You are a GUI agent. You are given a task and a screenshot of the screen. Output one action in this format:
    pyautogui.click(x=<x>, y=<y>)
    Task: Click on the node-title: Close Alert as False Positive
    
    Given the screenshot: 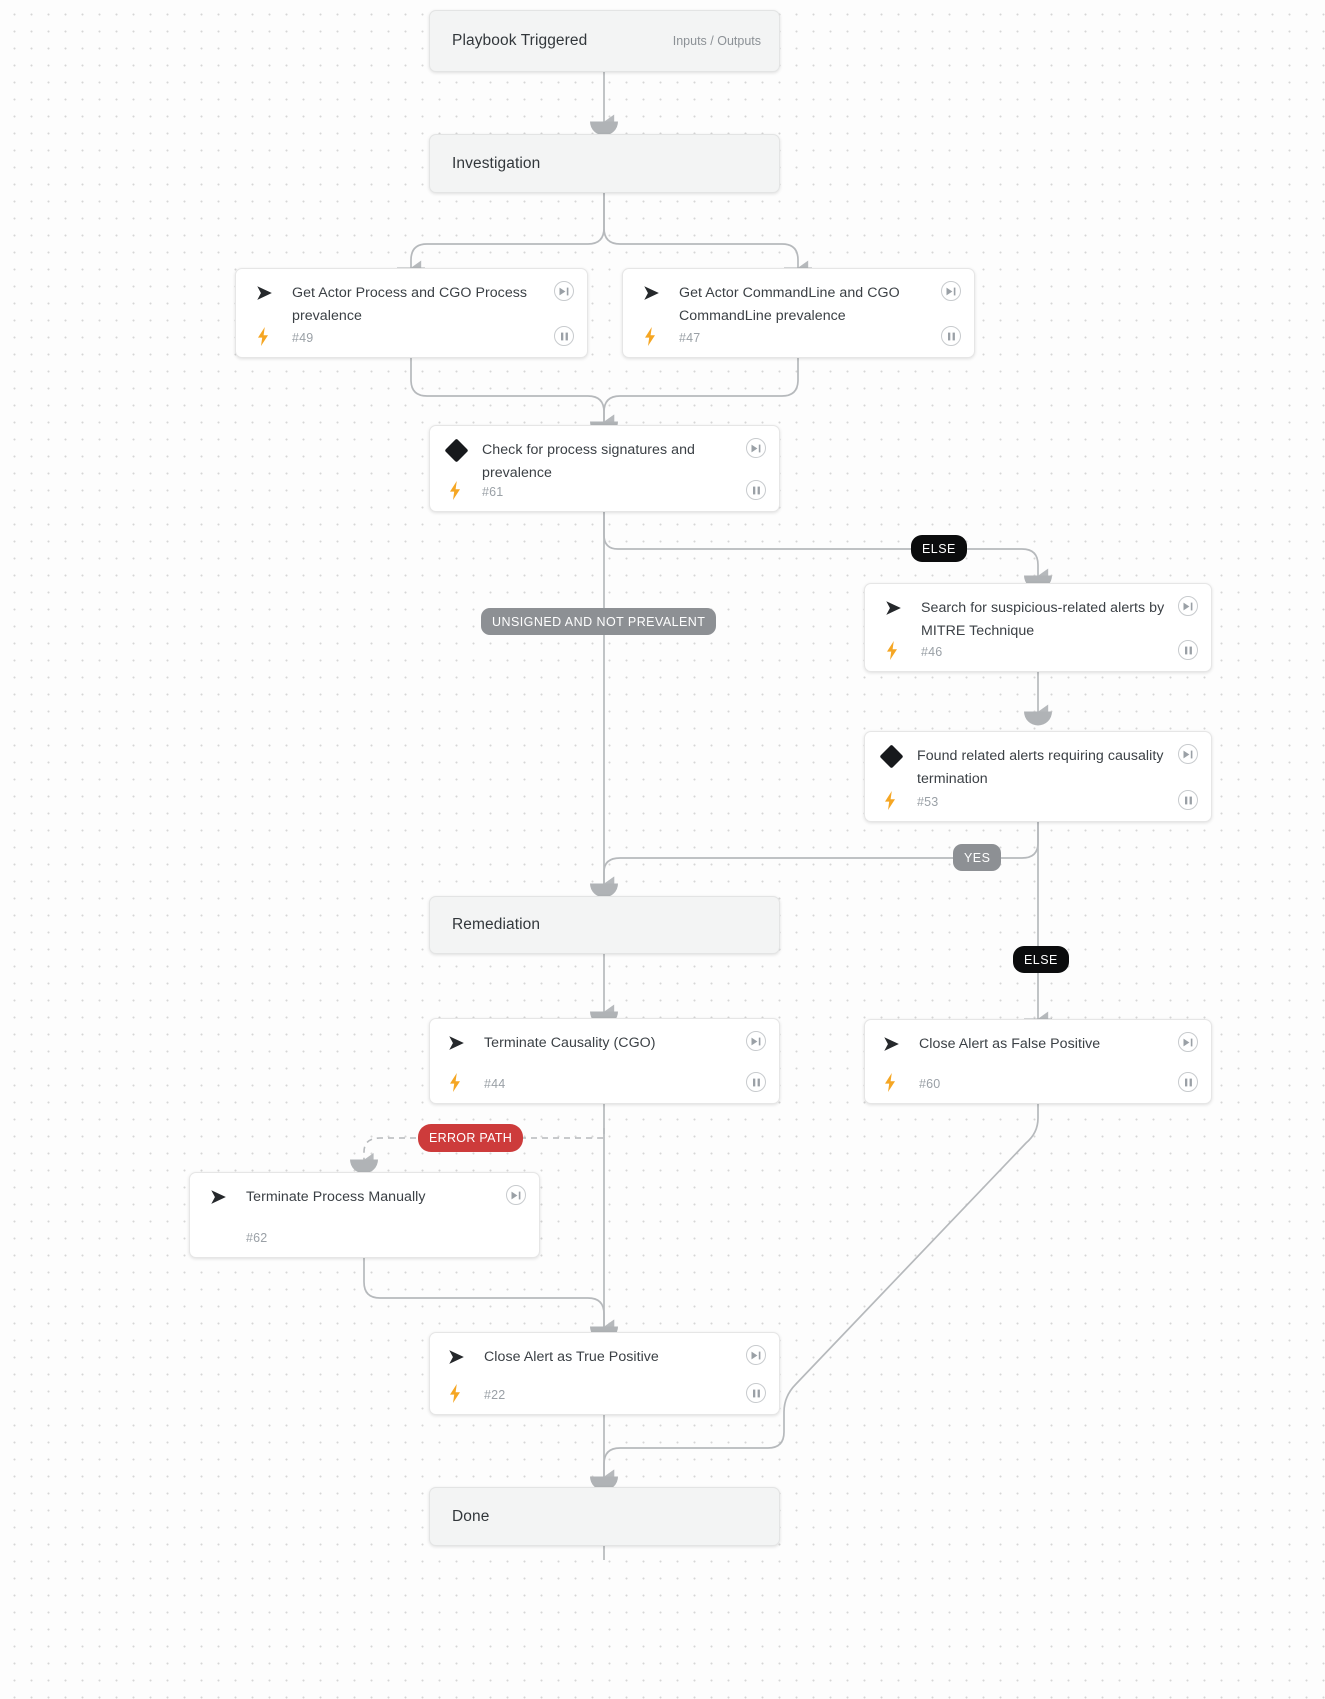 What is the action you would take?
    pyautogui.click(x=1010, y=1044)
    